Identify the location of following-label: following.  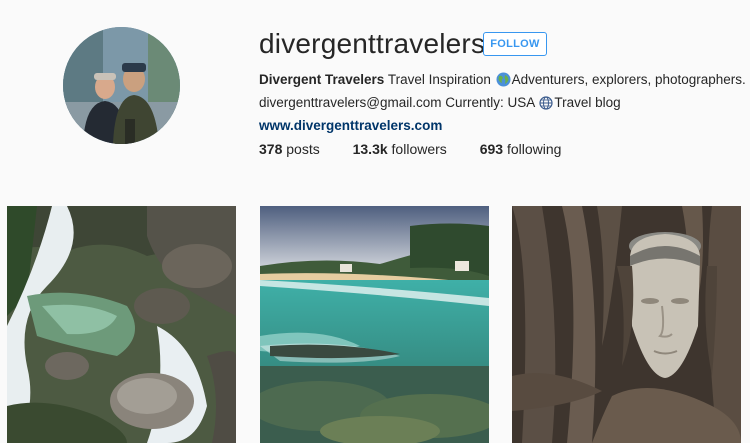
(534, 149).